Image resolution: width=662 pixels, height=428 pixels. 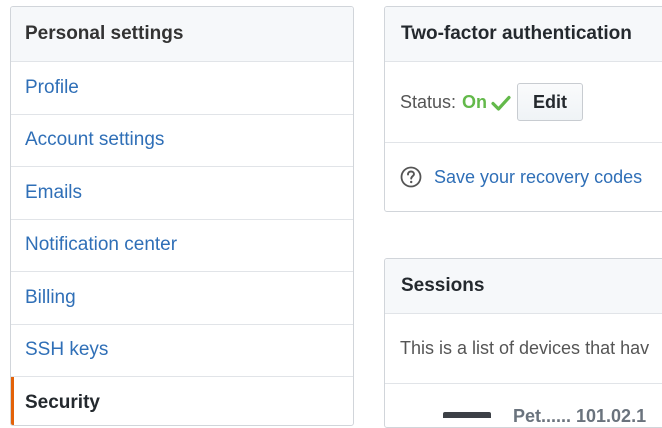 What do you see at coordinates (182, 88) in the screenshot?
I see `sidebar-item-profile: Profile` at bounding box center [182, 88].